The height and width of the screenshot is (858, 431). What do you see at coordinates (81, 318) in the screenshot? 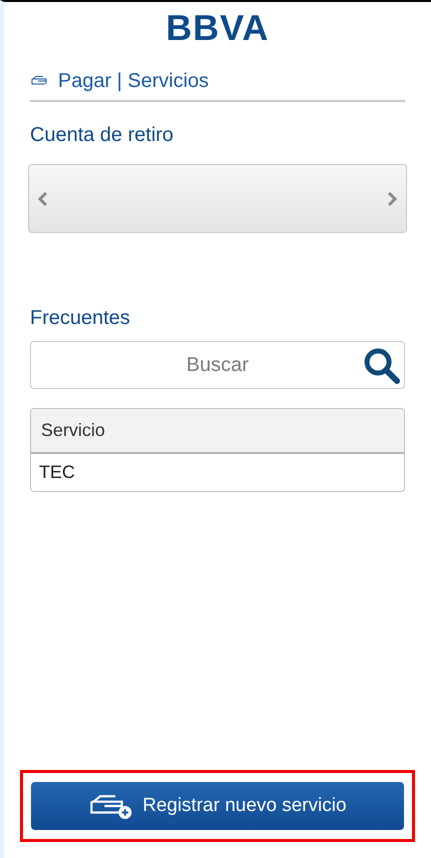
I see `section-title: Frecuentes` at bounding box center [81, 318].